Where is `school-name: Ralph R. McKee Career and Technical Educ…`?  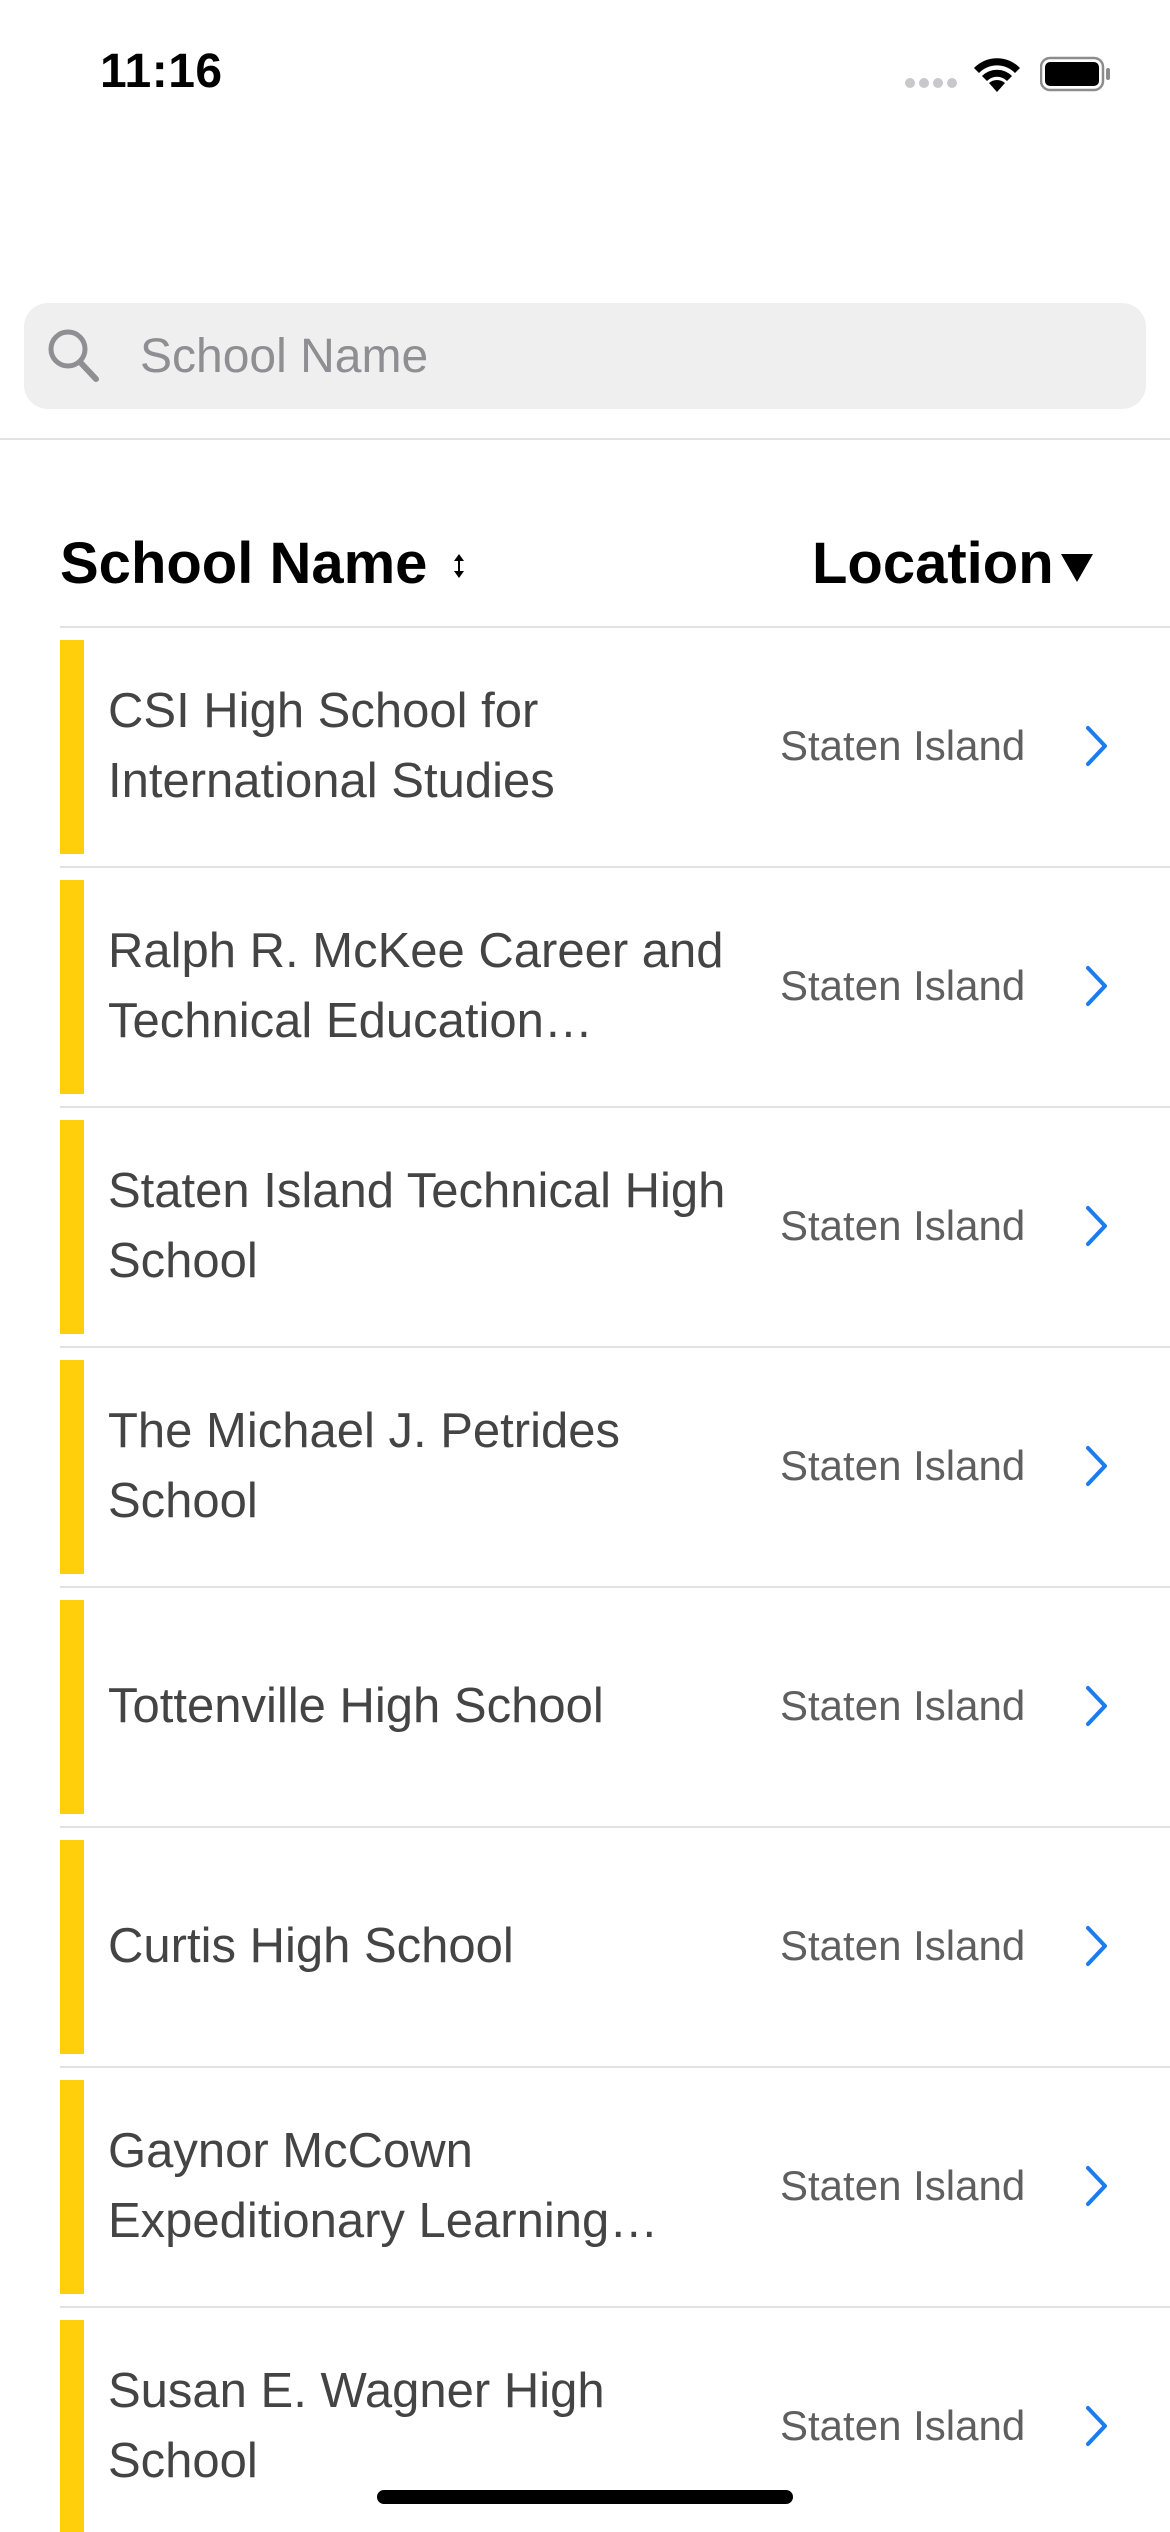
school-name: Ralph R. McKee Career and Technical Educ… is located at coordinates (438, 986).